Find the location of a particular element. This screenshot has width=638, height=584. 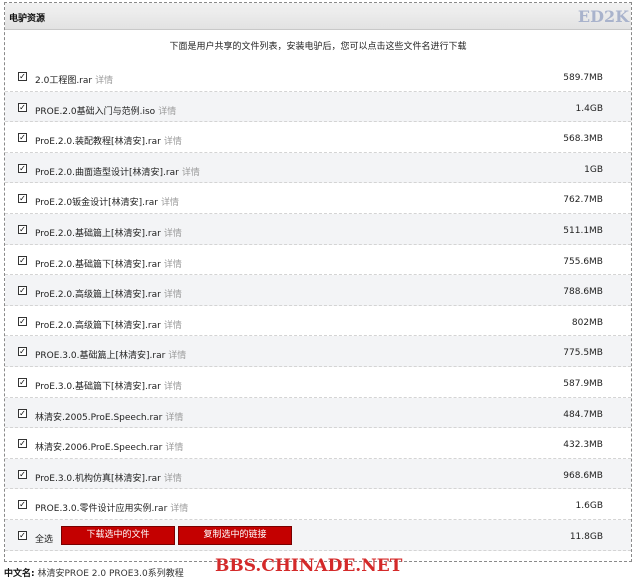

file-name: 林清安.2005.ProE.Speech.rar is located at coordinates (98, 418).